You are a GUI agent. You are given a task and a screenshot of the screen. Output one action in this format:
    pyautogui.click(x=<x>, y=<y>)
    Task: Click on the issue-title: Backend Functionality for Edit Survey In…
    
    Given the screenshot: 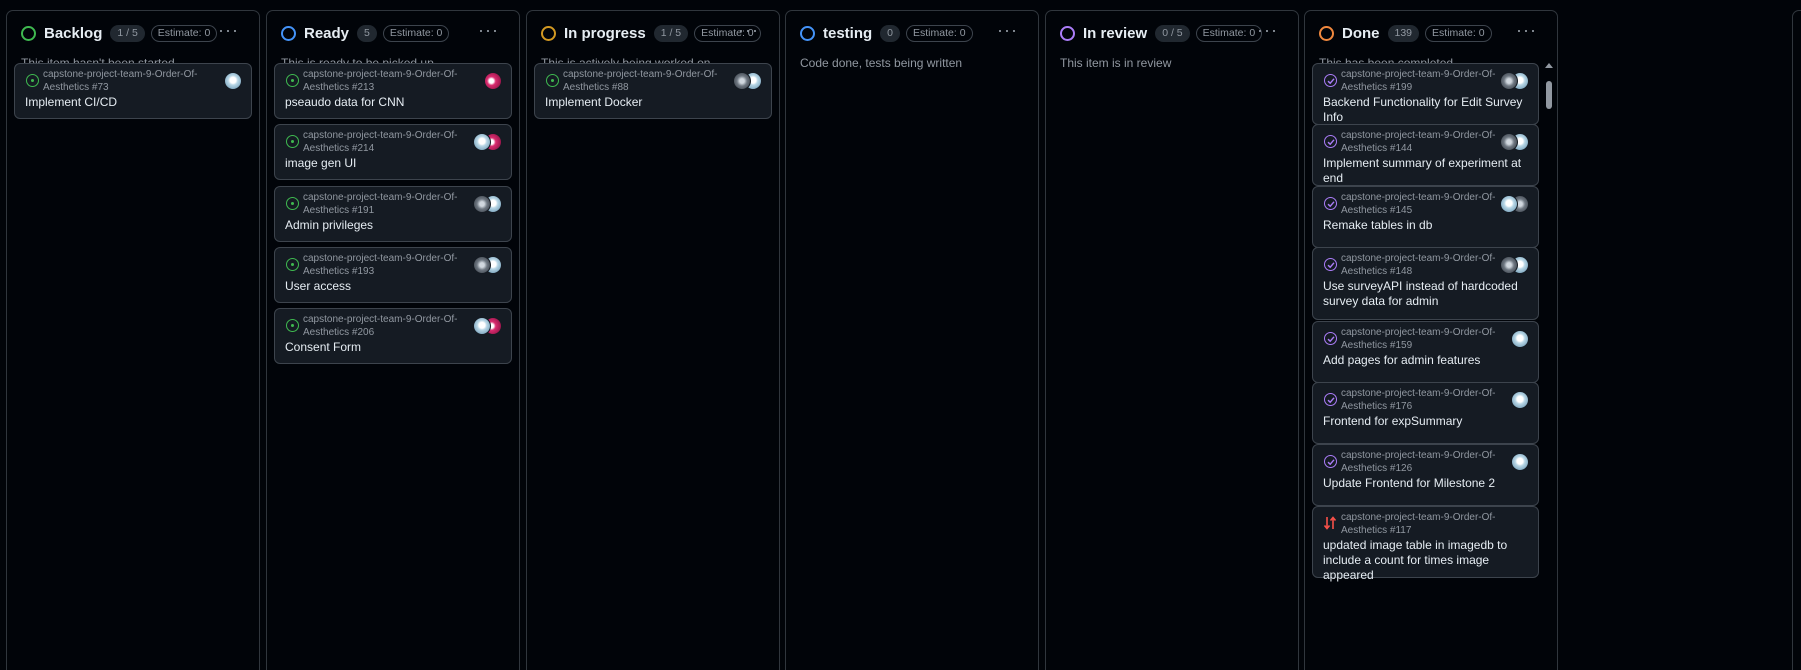 What is the action you would take?
    pyautogui.click(x=1425, y=110)
    